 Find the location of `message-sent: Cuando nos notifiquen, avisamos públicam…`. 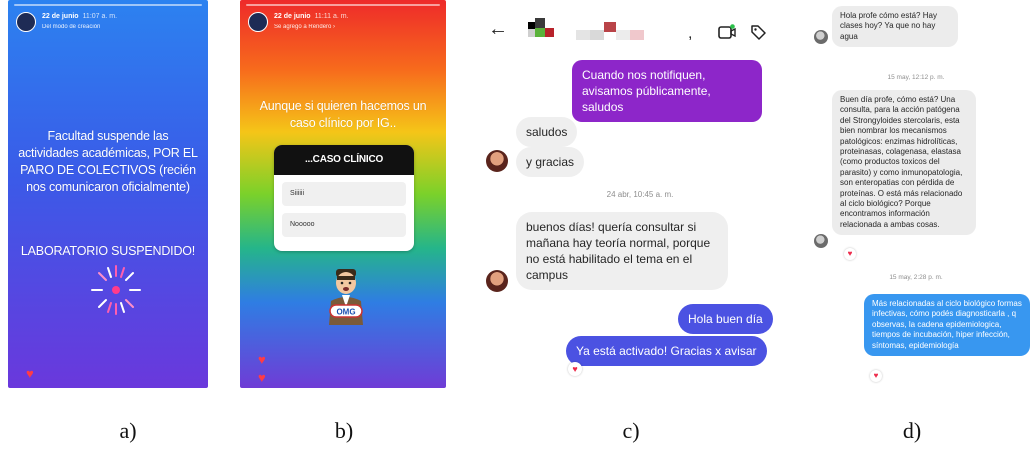

message-sent: Cuando nos notifiquen, avisamos públicam… is located at coordinates (667, 91).